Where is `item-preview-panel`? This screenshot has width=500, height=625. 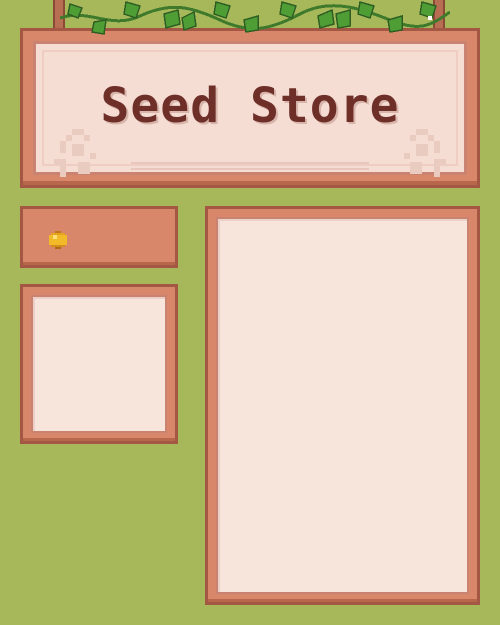 item-preview-panel is located at coordinates (99, 364).